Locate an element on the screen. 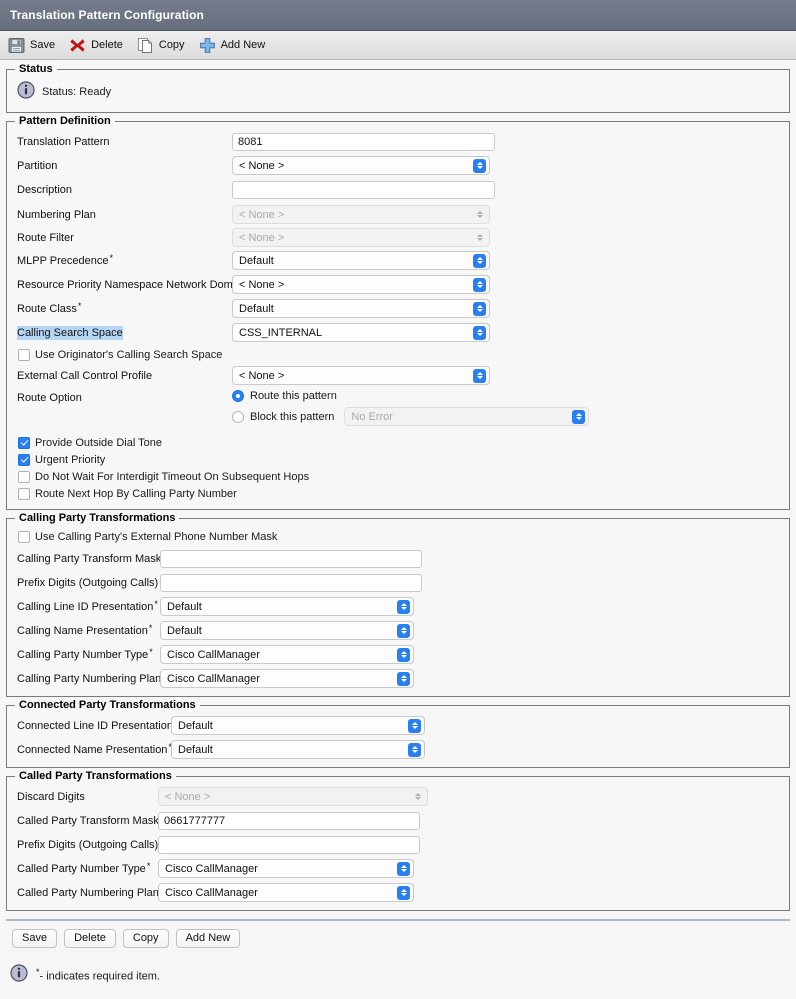  calling-party-numbering-plan-select: Cisco CallManager is located at coordinates (287, 678).